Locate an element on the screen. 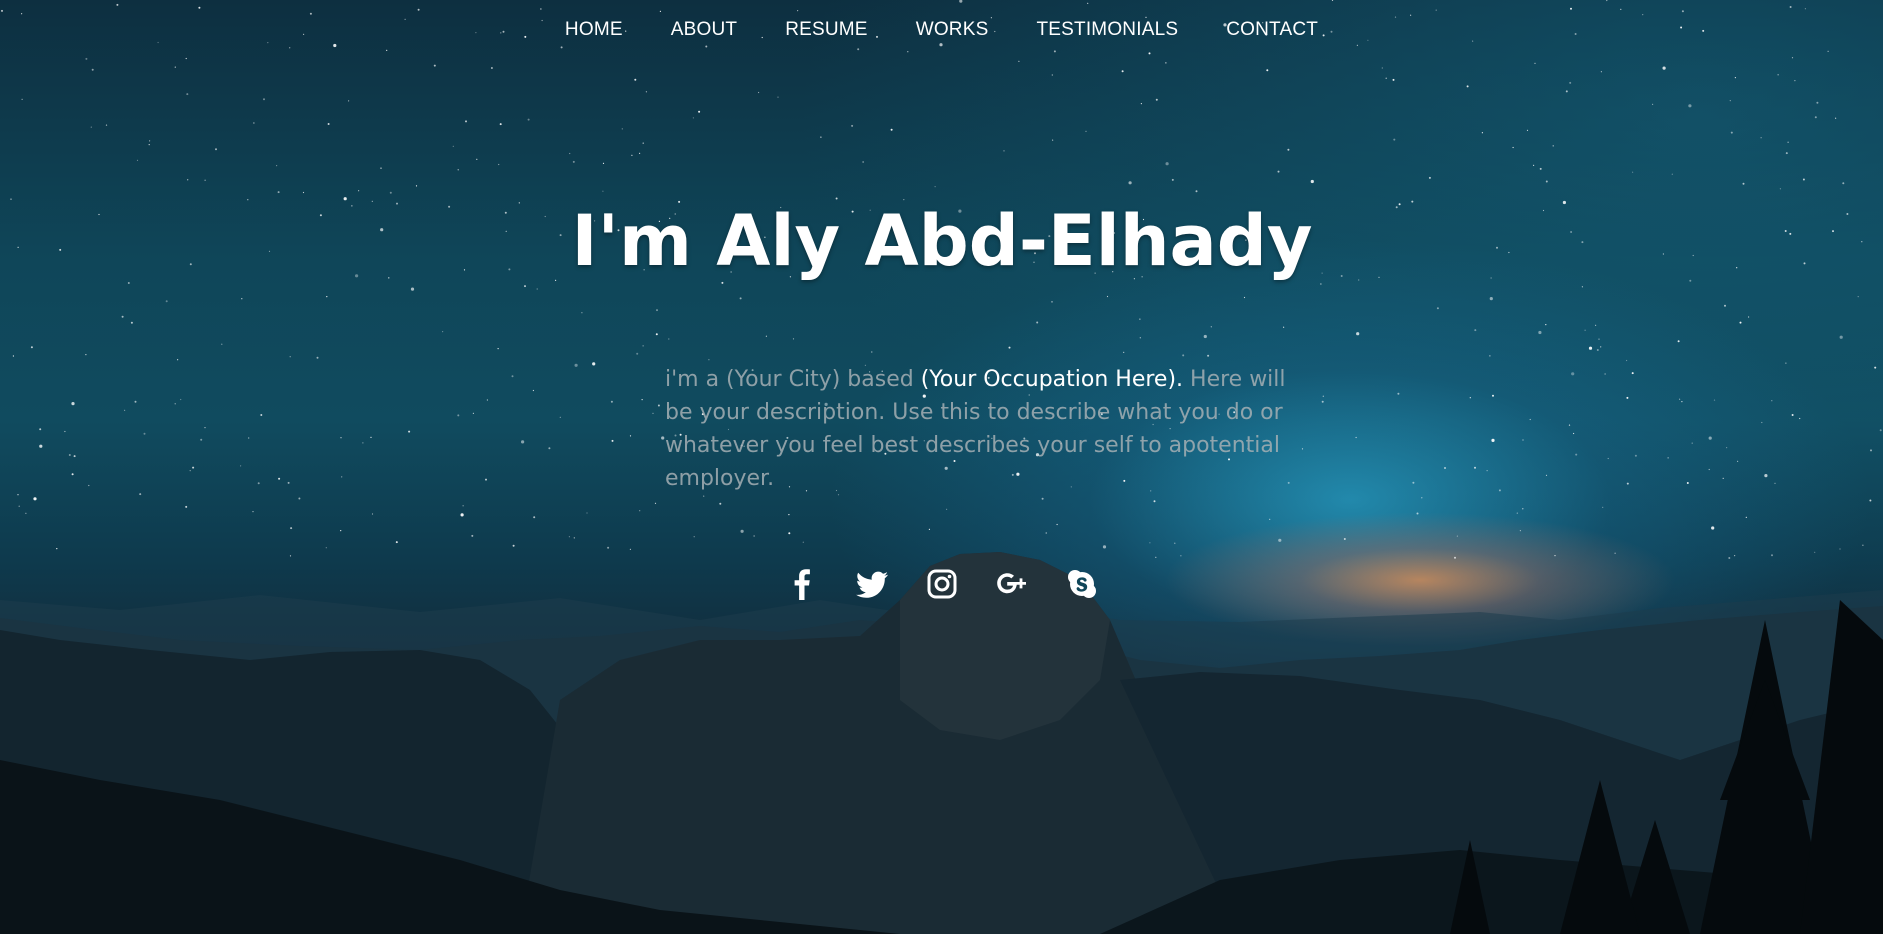  description-prefix: i'm a (Your City) based is located at coordinates (793, 379).